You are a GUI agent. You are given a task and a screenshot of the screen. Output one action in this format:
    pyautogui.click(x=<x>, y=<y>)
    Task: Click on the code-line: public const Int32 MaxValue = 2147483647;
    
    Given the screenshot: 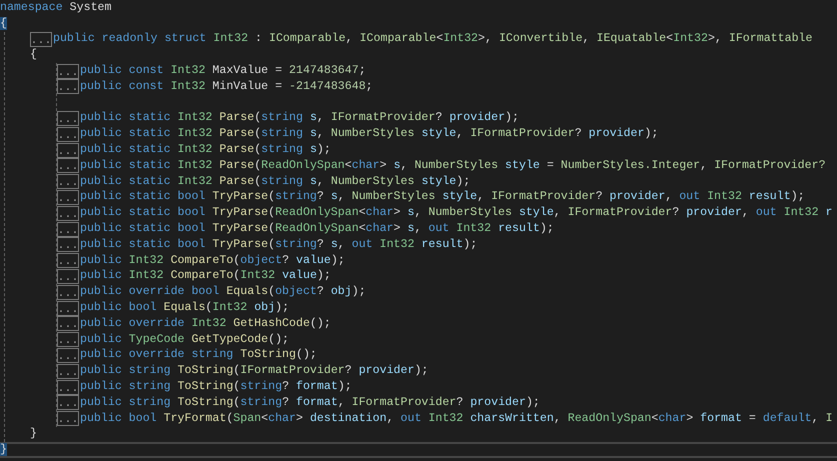 What is the action you would take?
    pyautogui.click(x=223, y=71)
    